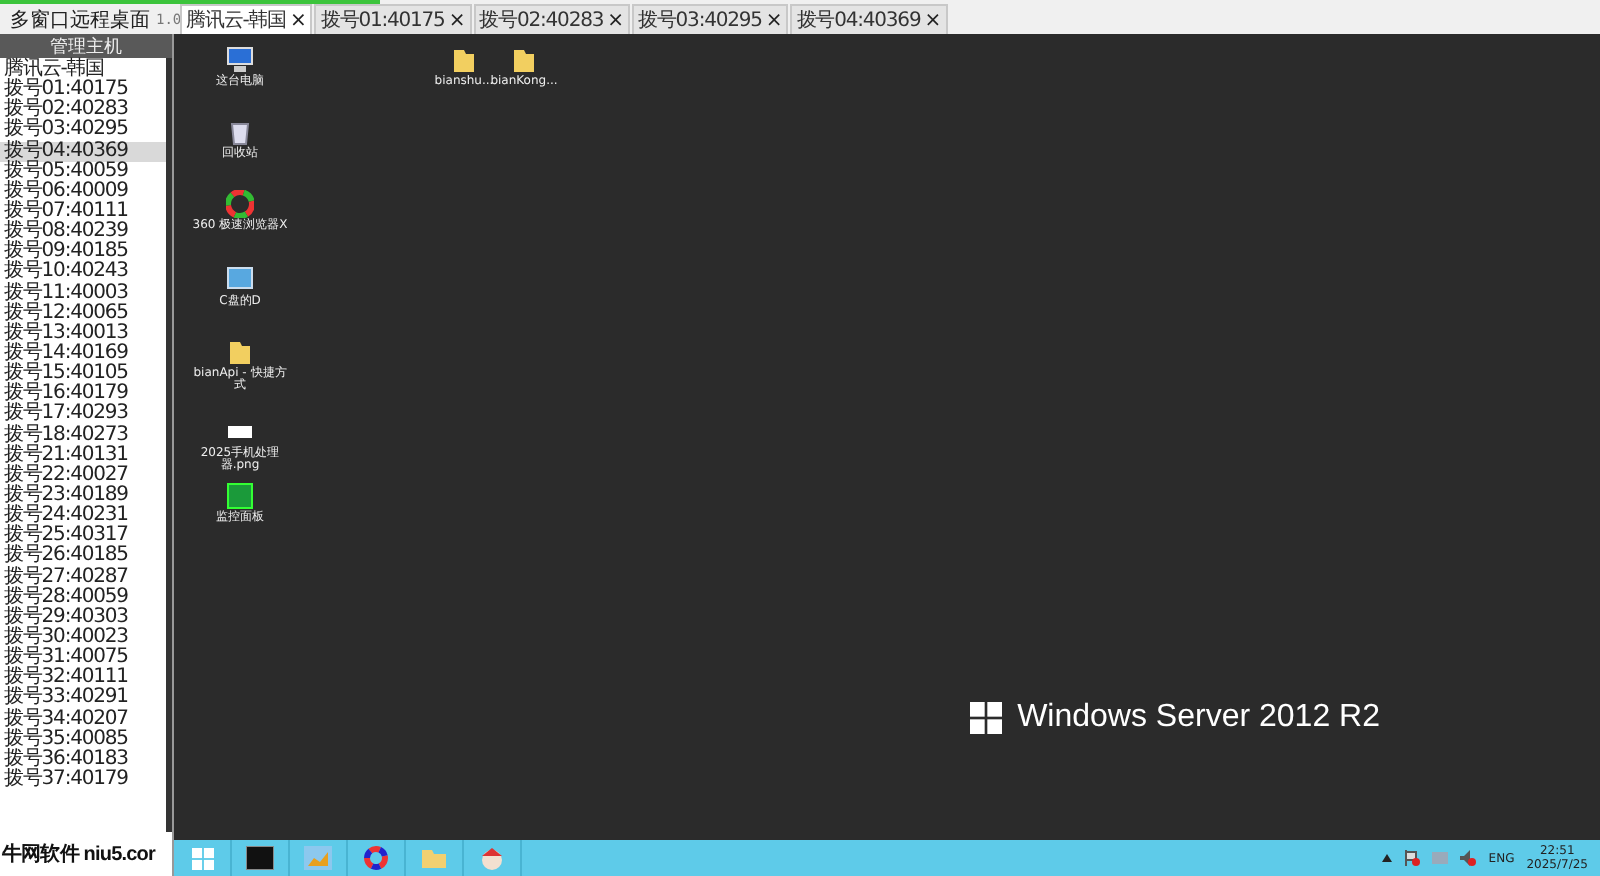 The height and width of the screenshot is (876, 1600). I want to click on host-item: 拨号11:40003, so click(83, 293).